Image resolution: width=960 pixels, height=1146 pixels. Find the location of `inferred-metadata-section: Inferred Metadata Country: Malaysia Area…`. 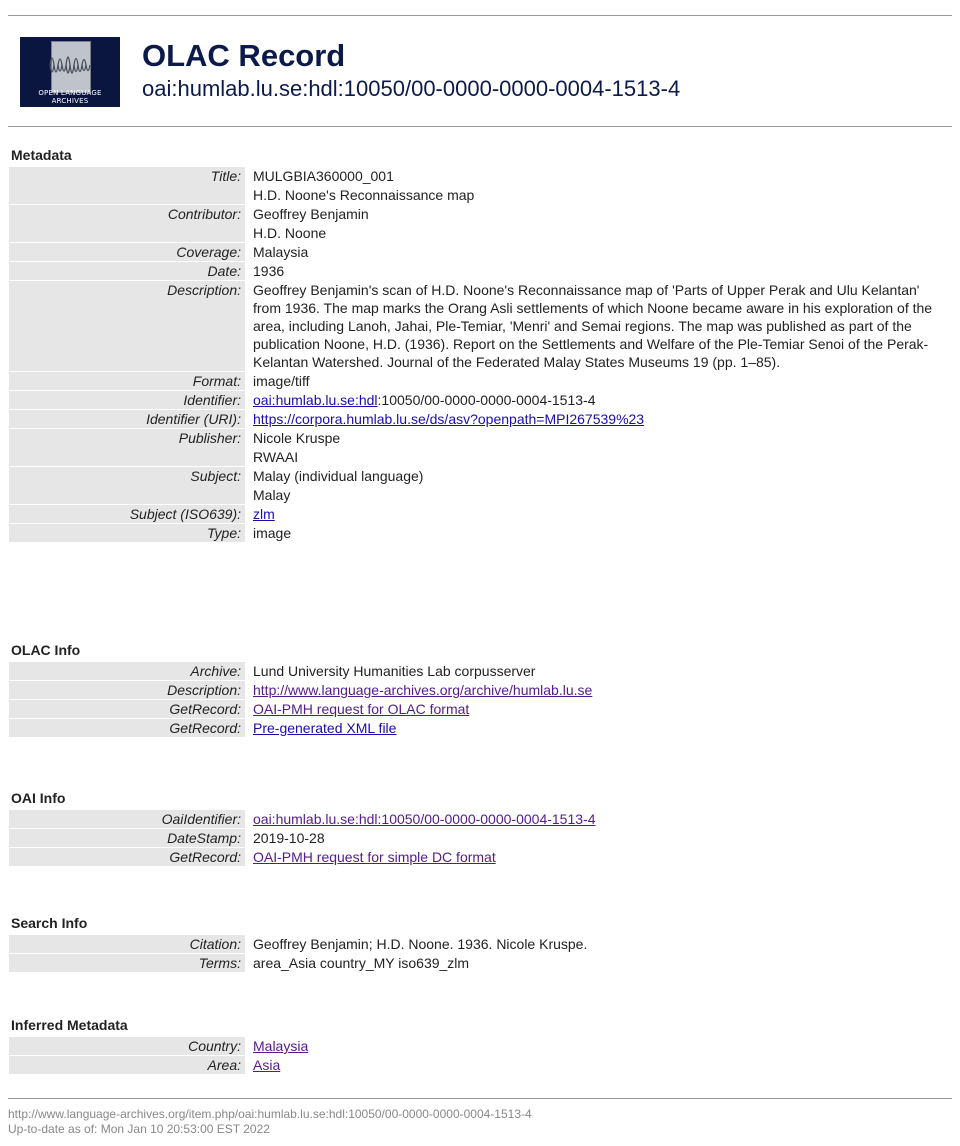

inferred-metadata-section: Inferred Metadata Country: Malaysia Area… is located at coordinates (480, 1045).